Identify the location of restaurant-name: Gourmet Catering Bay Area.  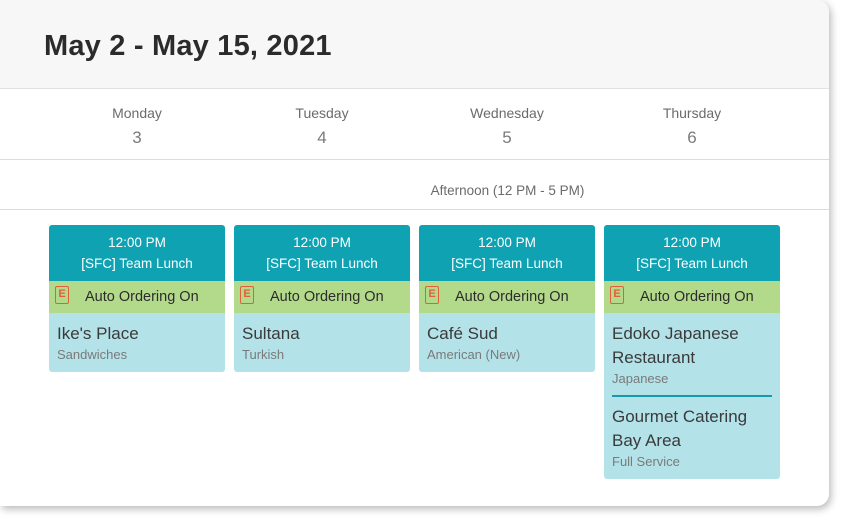
(680, 428).